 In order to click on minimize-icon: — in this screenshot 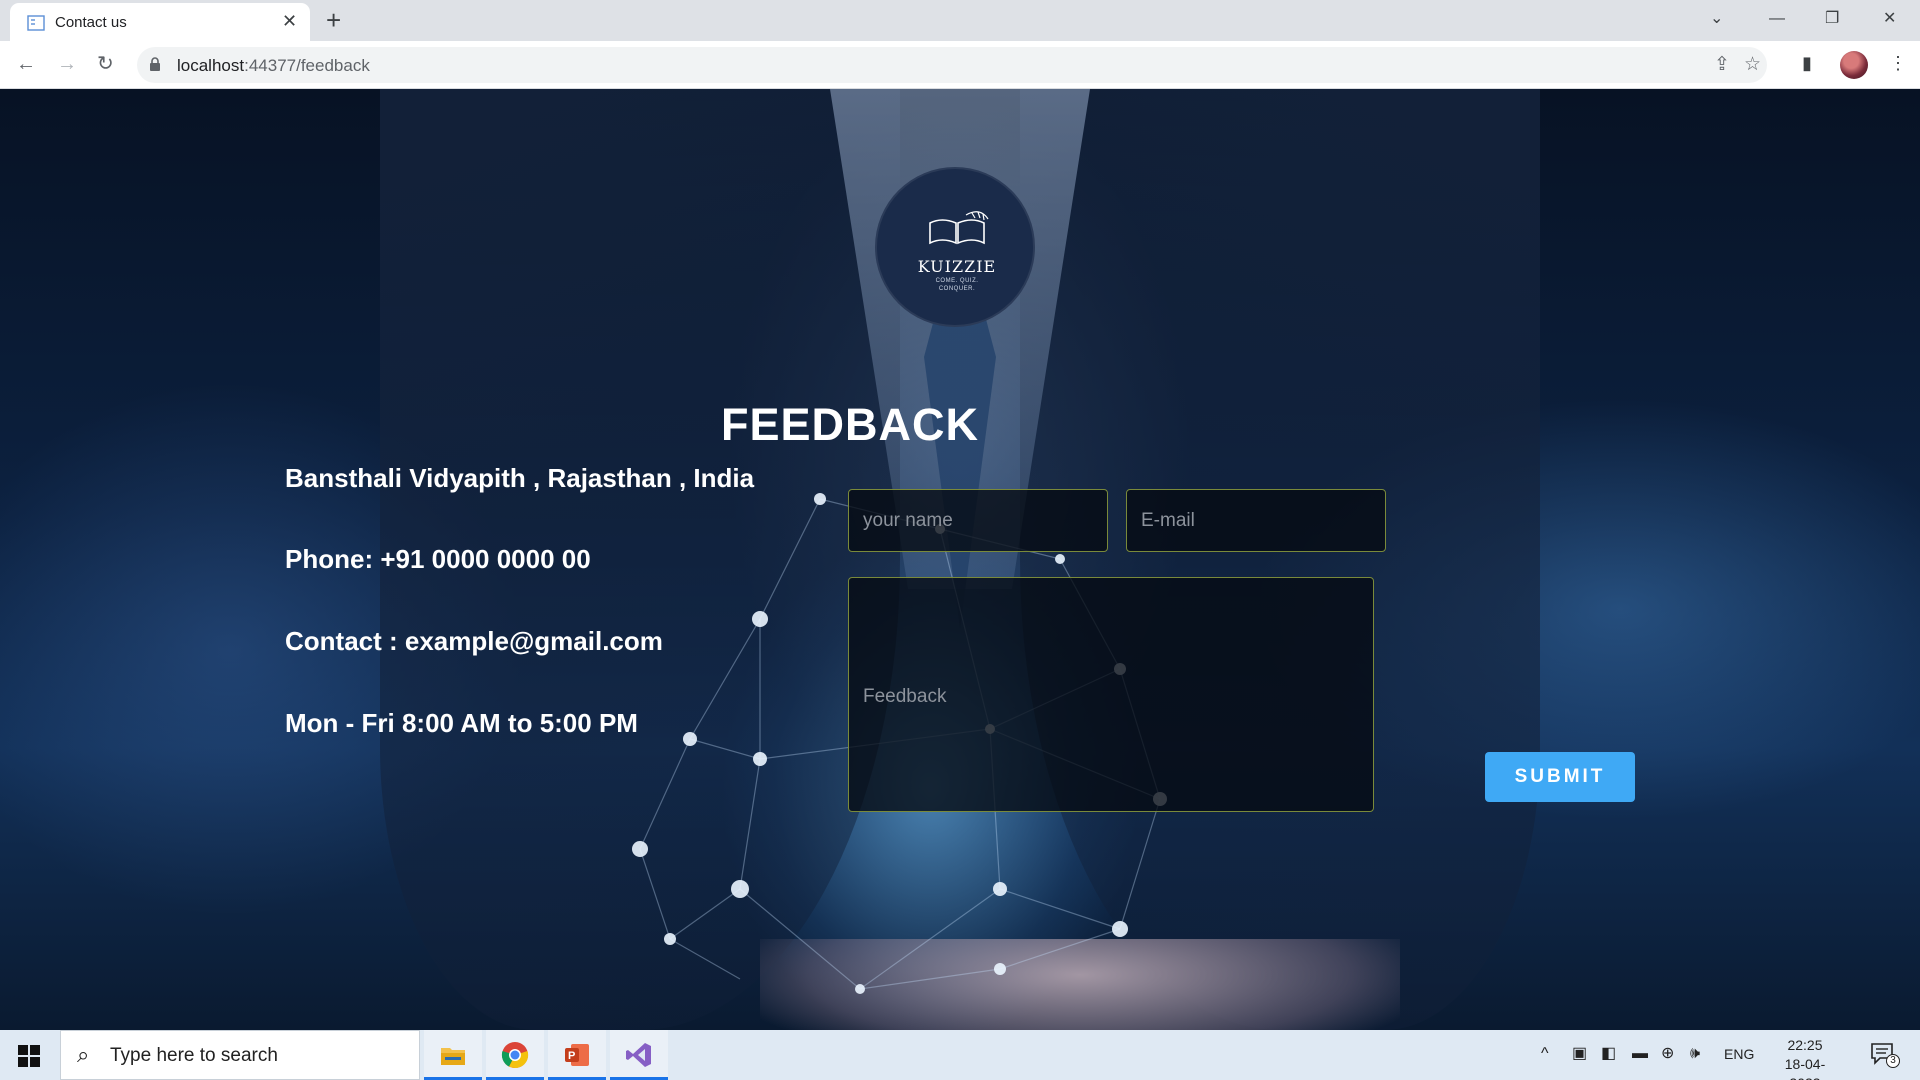, I will do `click(1777, 19)`.